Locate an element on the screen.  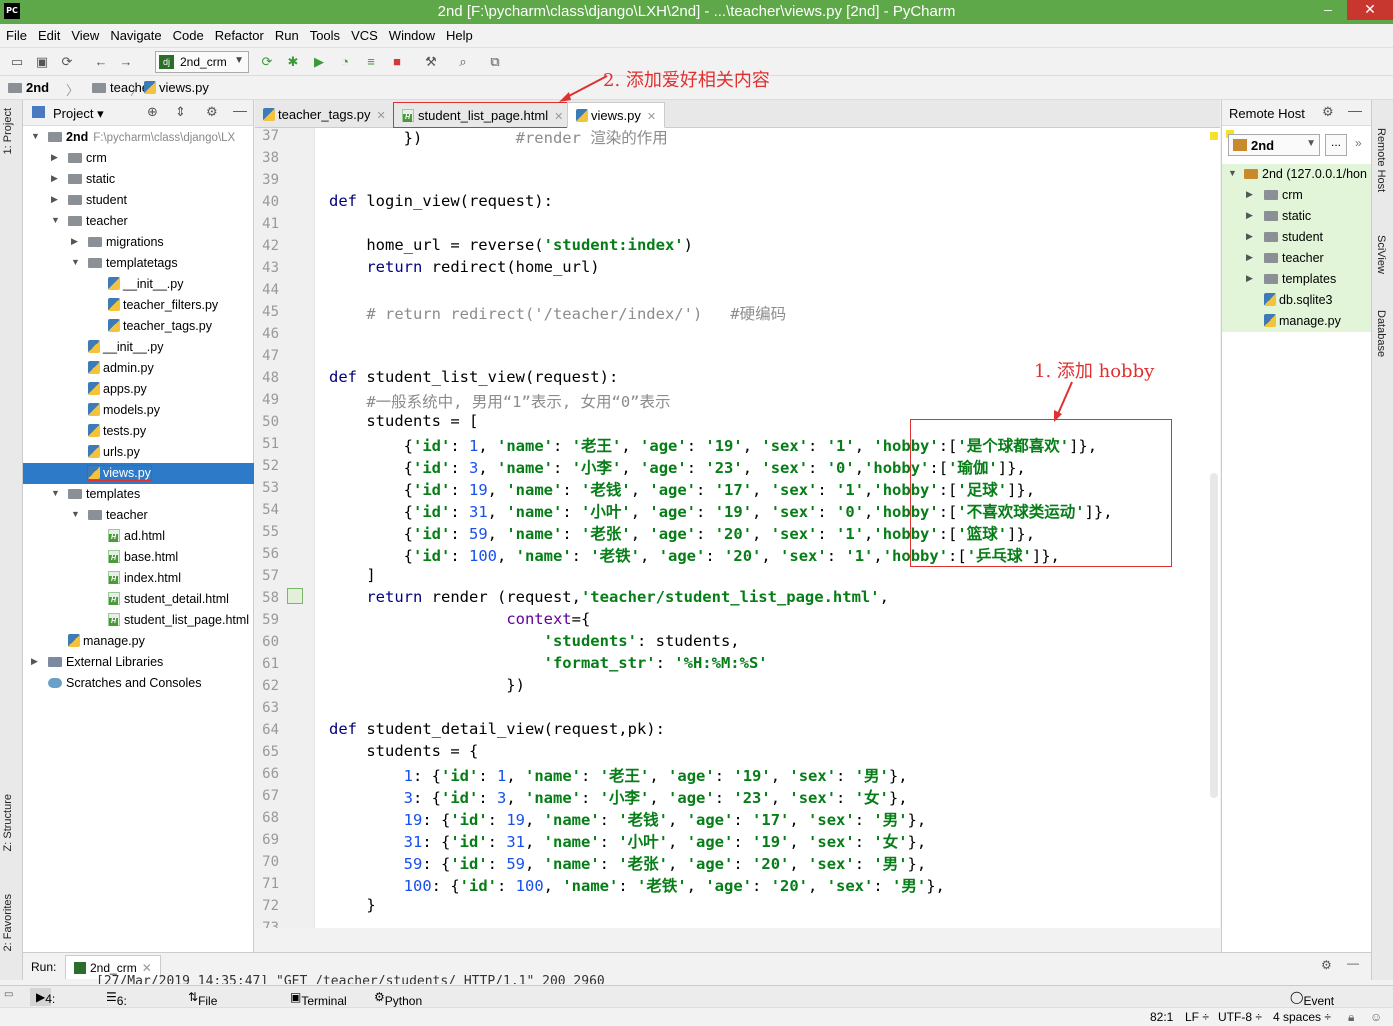
tree-item: urls.py is located at coordinates (138, 452).